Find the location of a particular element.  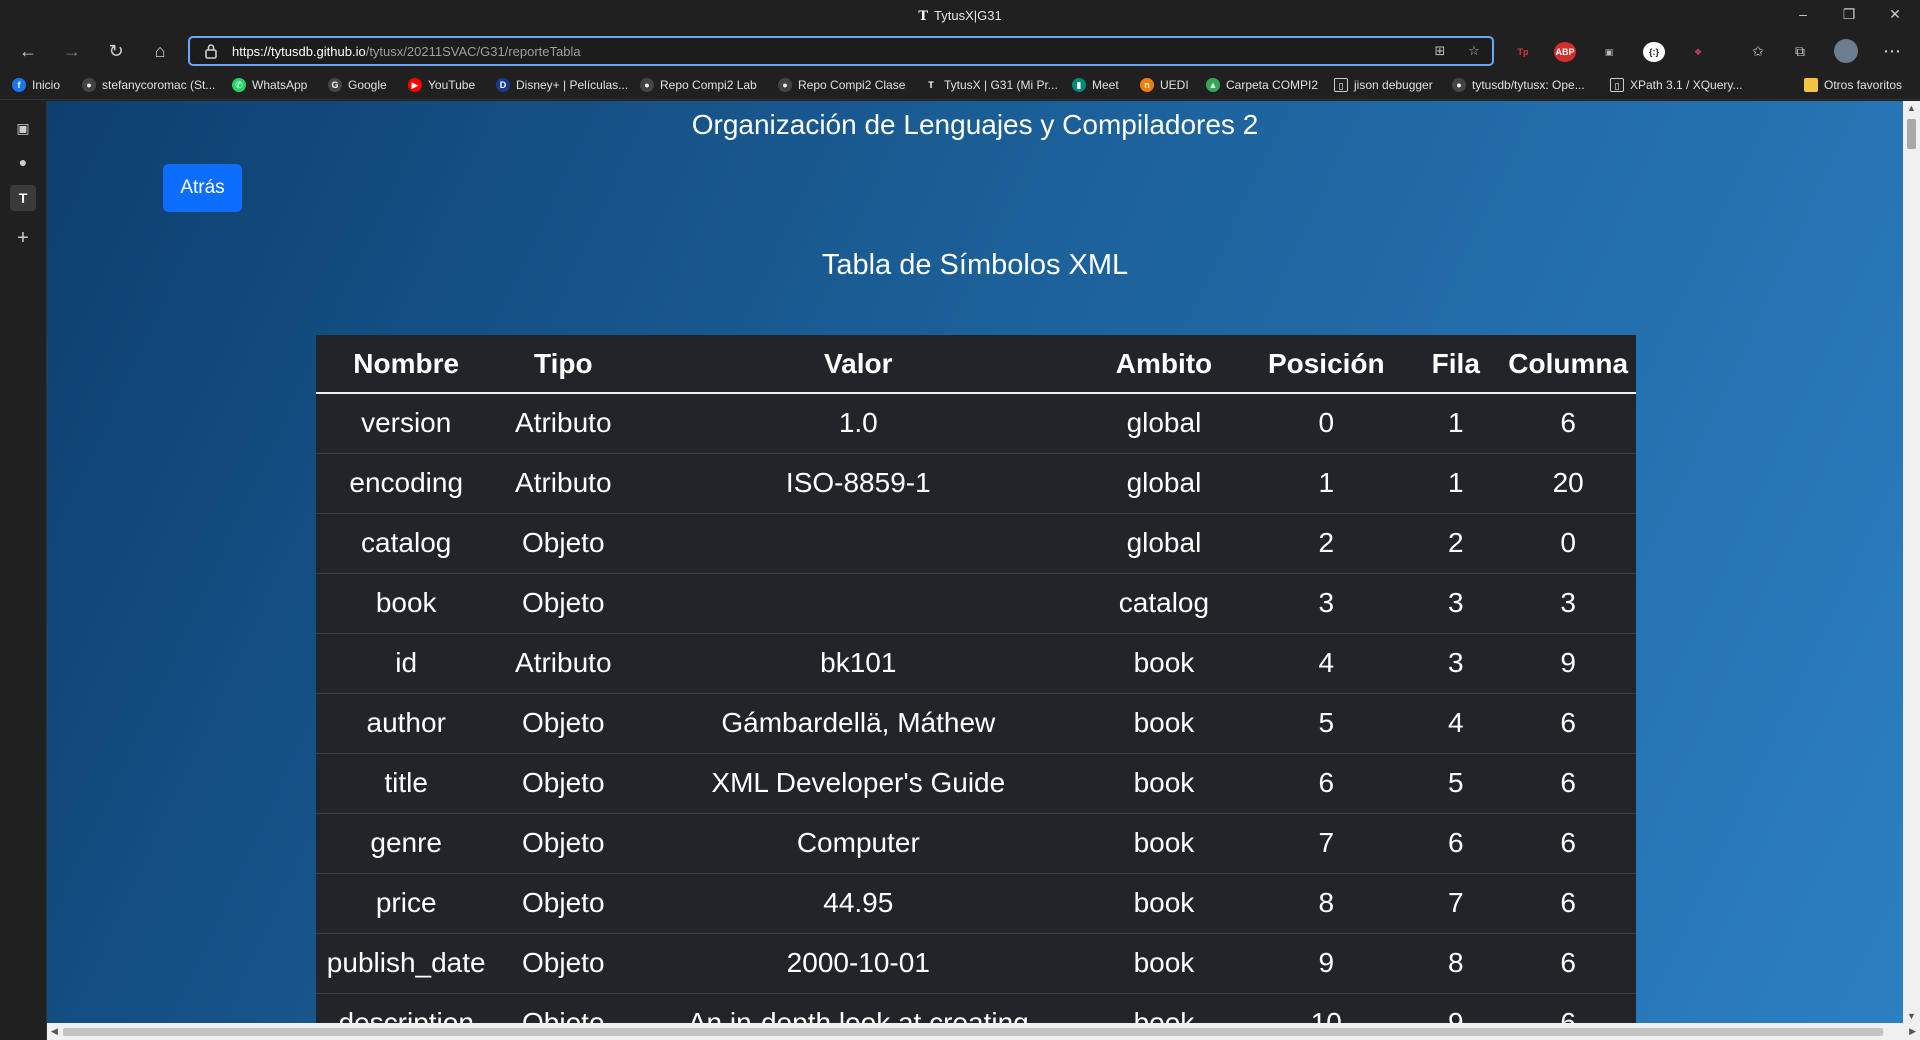

scroll-left-arrow-icon: ◀ is located at coordinates (54, 1031).